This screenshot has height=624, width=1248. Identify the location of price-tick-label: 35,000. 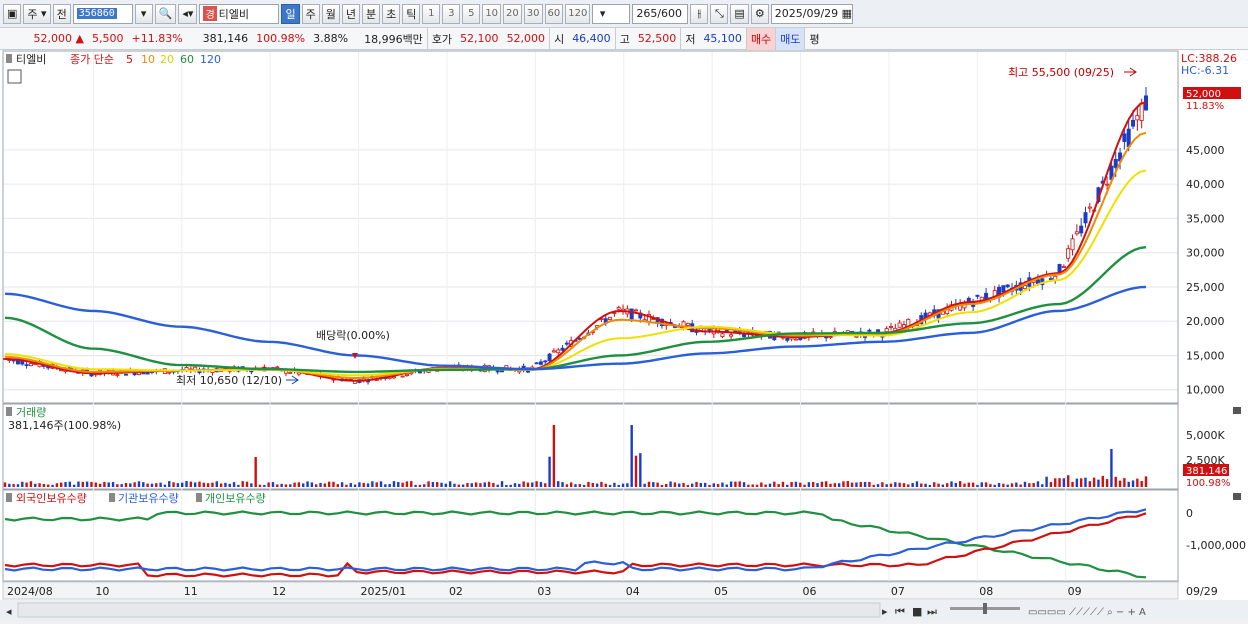
(1205, 218).